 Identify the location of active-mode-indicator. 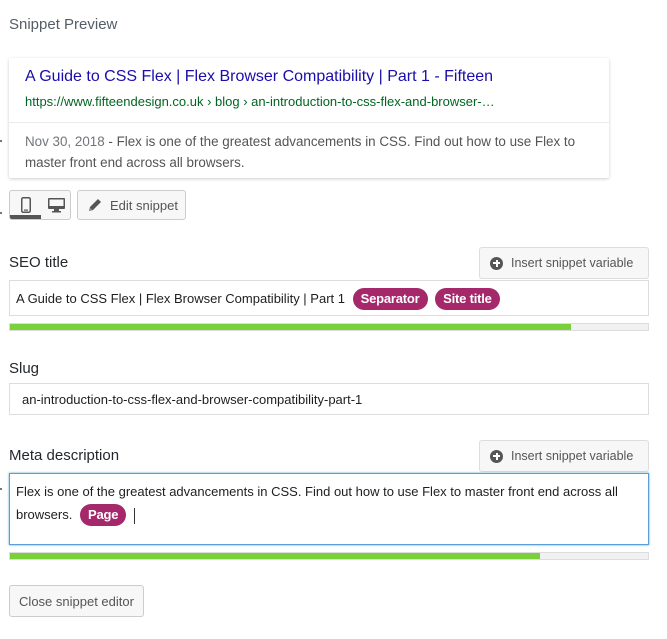
(25, 217).